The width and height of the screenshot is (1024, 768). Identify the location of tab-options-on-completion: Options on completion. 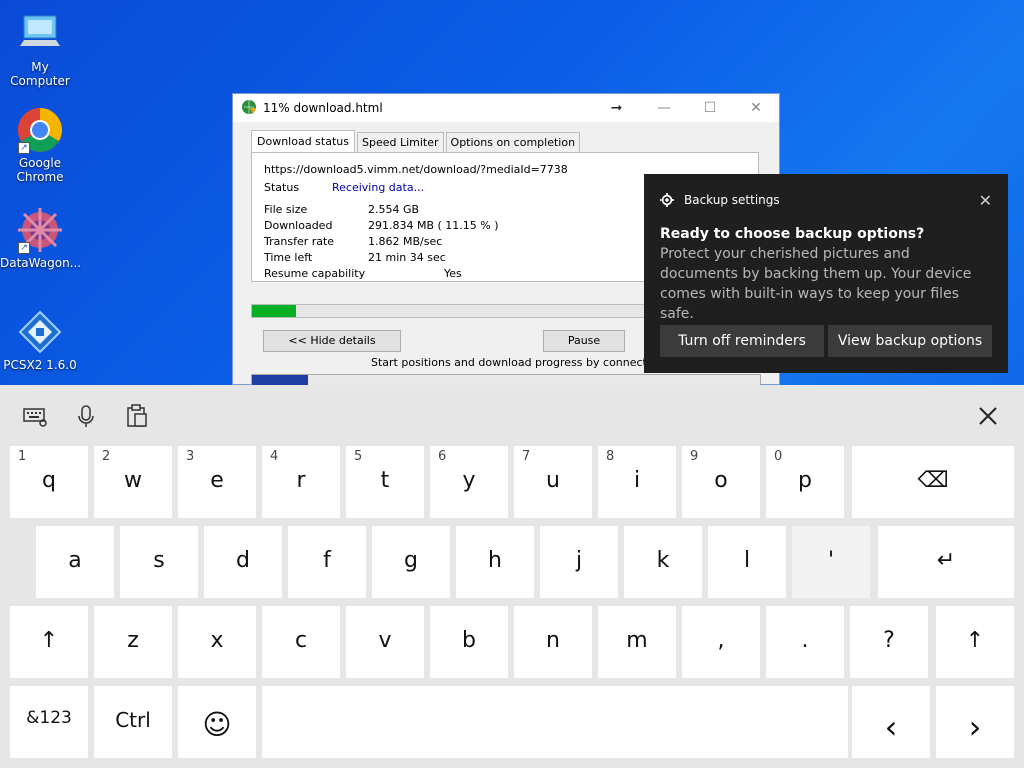
(513, 142).